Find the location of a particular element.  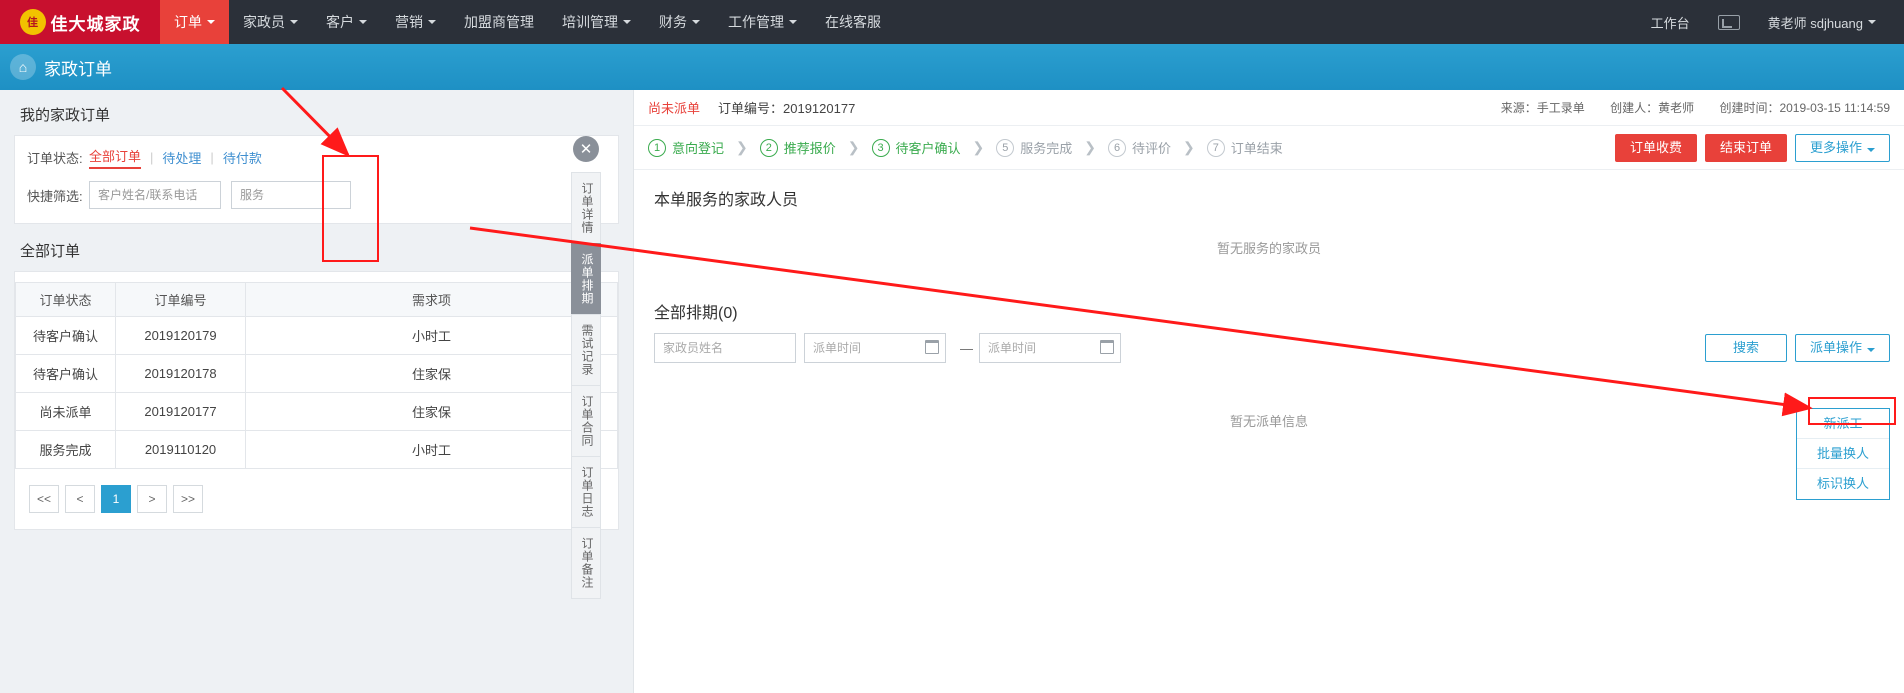

flag-icon is located at coordinates (1728, 22).